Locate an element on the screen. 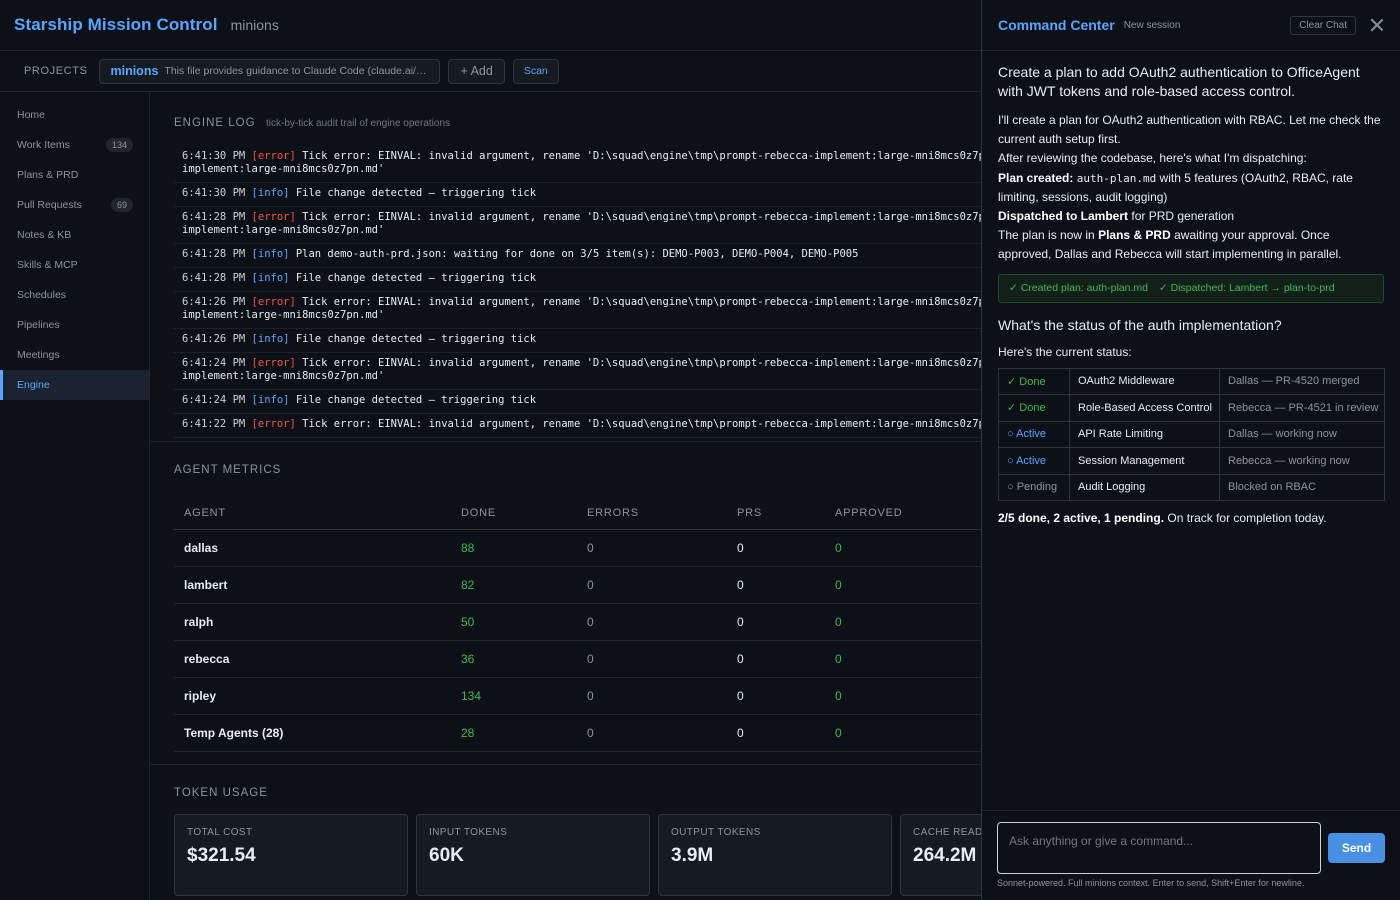  column-header: AGENT is located at coordinates (312, 514).